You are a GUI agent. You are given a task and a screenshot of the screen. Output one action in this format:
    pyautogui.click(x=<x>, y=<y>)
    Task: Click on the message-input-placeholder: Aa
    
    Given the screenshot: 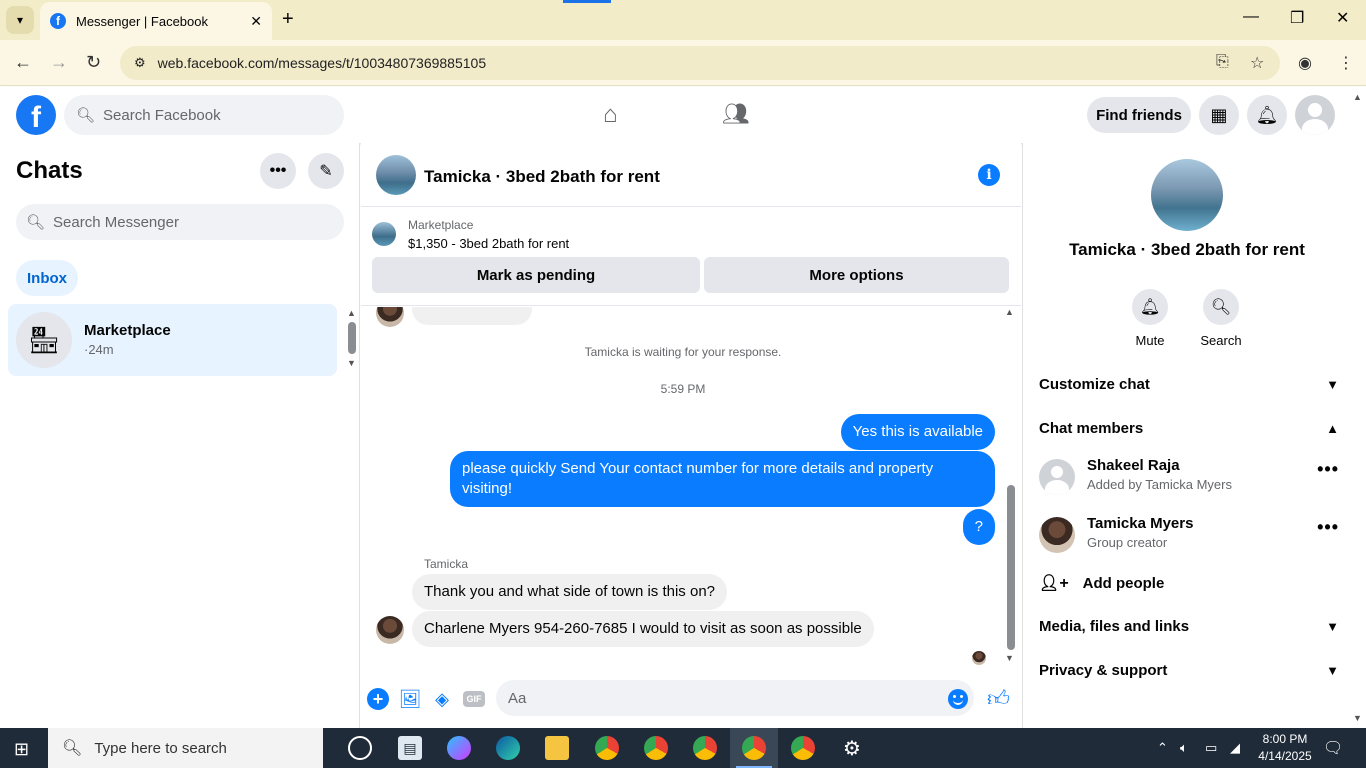 What is the action you would take?
    pyautogui.click(x=517, y=698)
    